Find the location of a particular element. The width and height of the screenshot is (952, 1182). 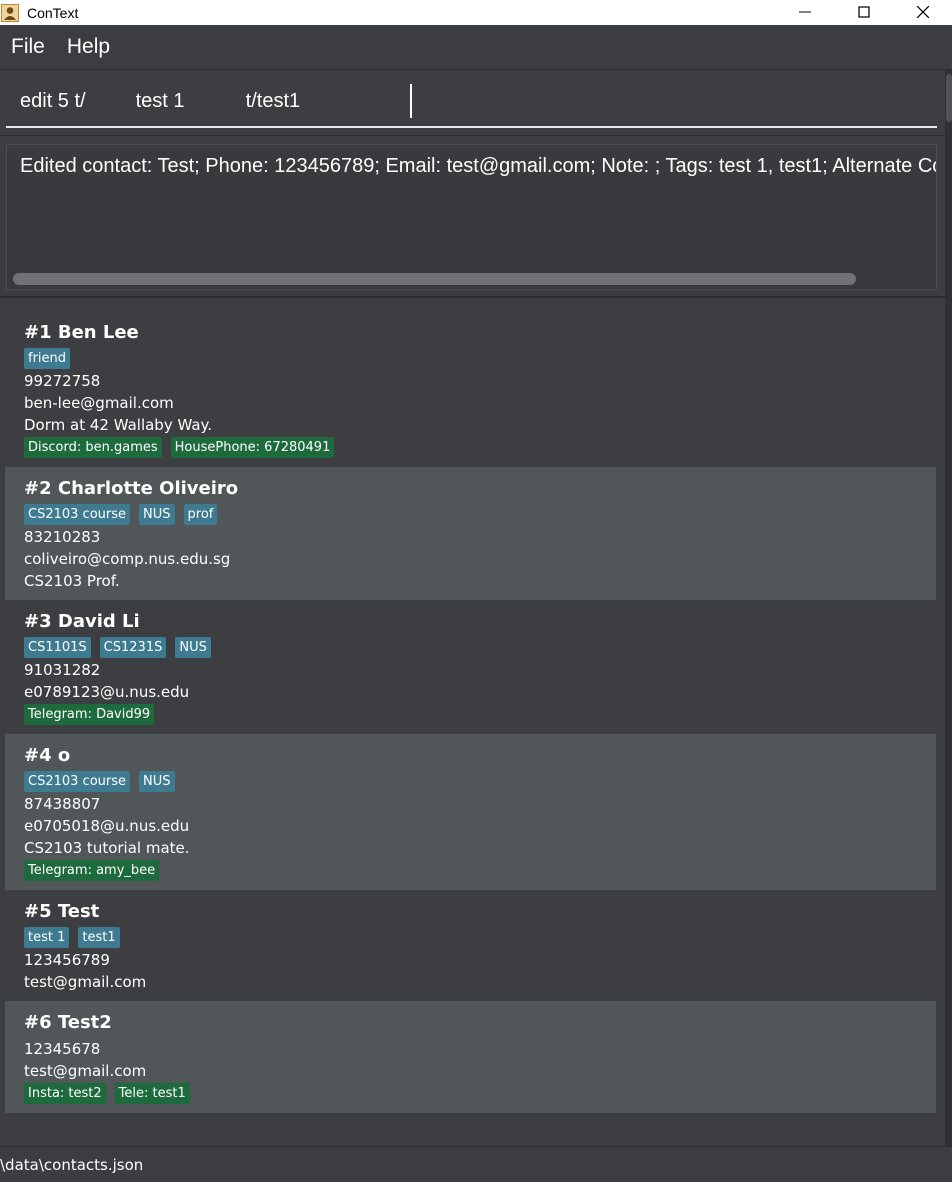

command-input: edit 5 t/ test 1 t/test1 is located at coordinates (471, 104).